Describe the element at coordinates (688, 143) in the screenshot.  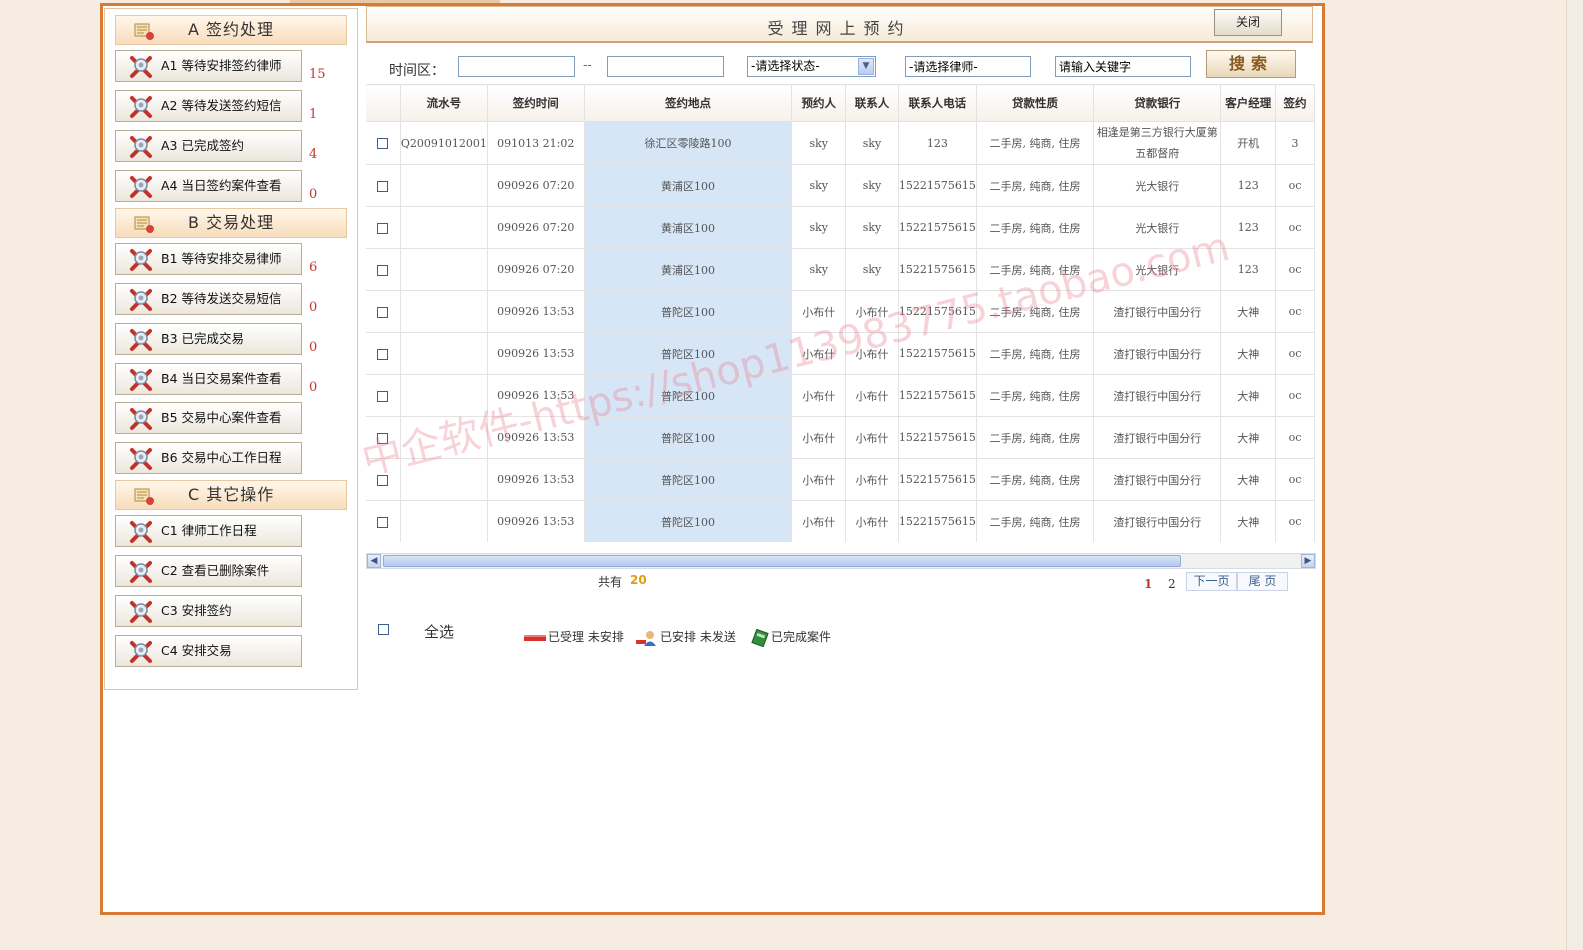
I see `location-cell: 徐汇区零陵路100` at that location.